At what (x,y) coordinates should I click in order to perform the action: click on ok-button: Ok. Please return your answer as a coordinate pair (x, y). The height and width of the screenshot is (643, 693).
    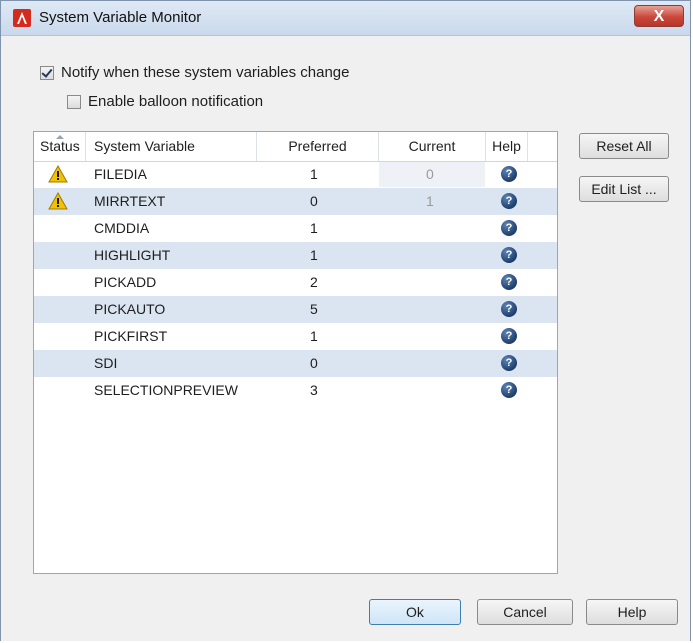
    Looking at the image, I should click on (415, 612).